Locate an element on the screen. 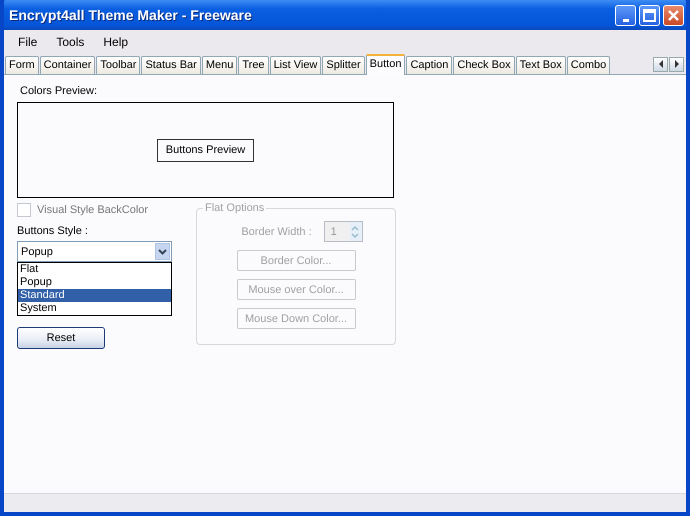  tab: Splitter is located at coordinates (343, 65).